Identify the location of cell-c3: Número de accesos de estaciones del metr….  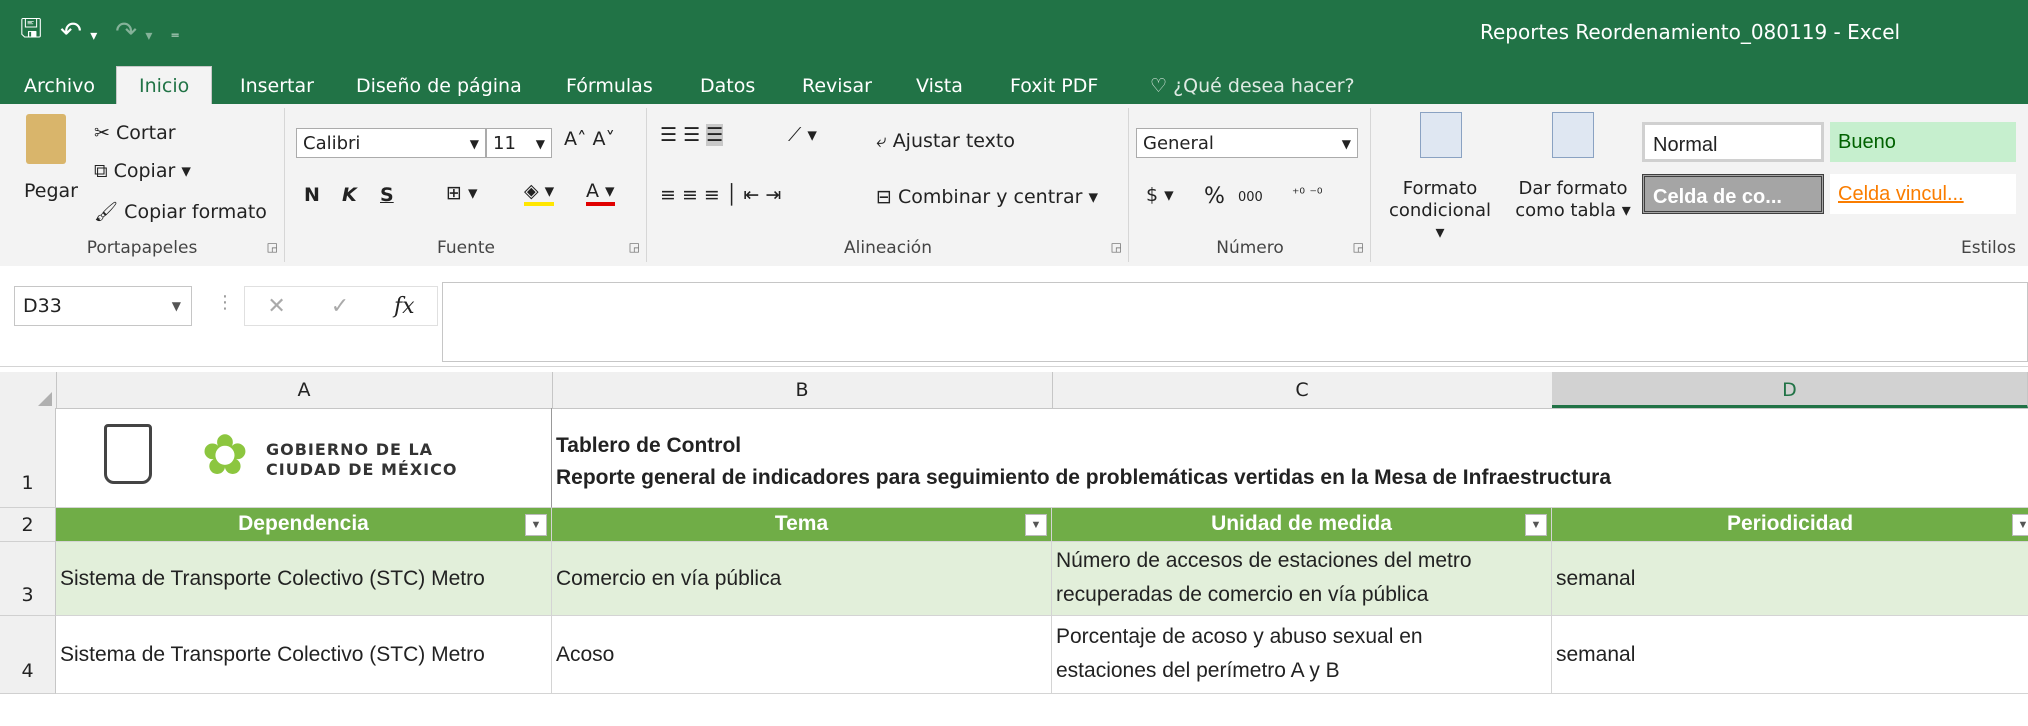
(1302, 579).